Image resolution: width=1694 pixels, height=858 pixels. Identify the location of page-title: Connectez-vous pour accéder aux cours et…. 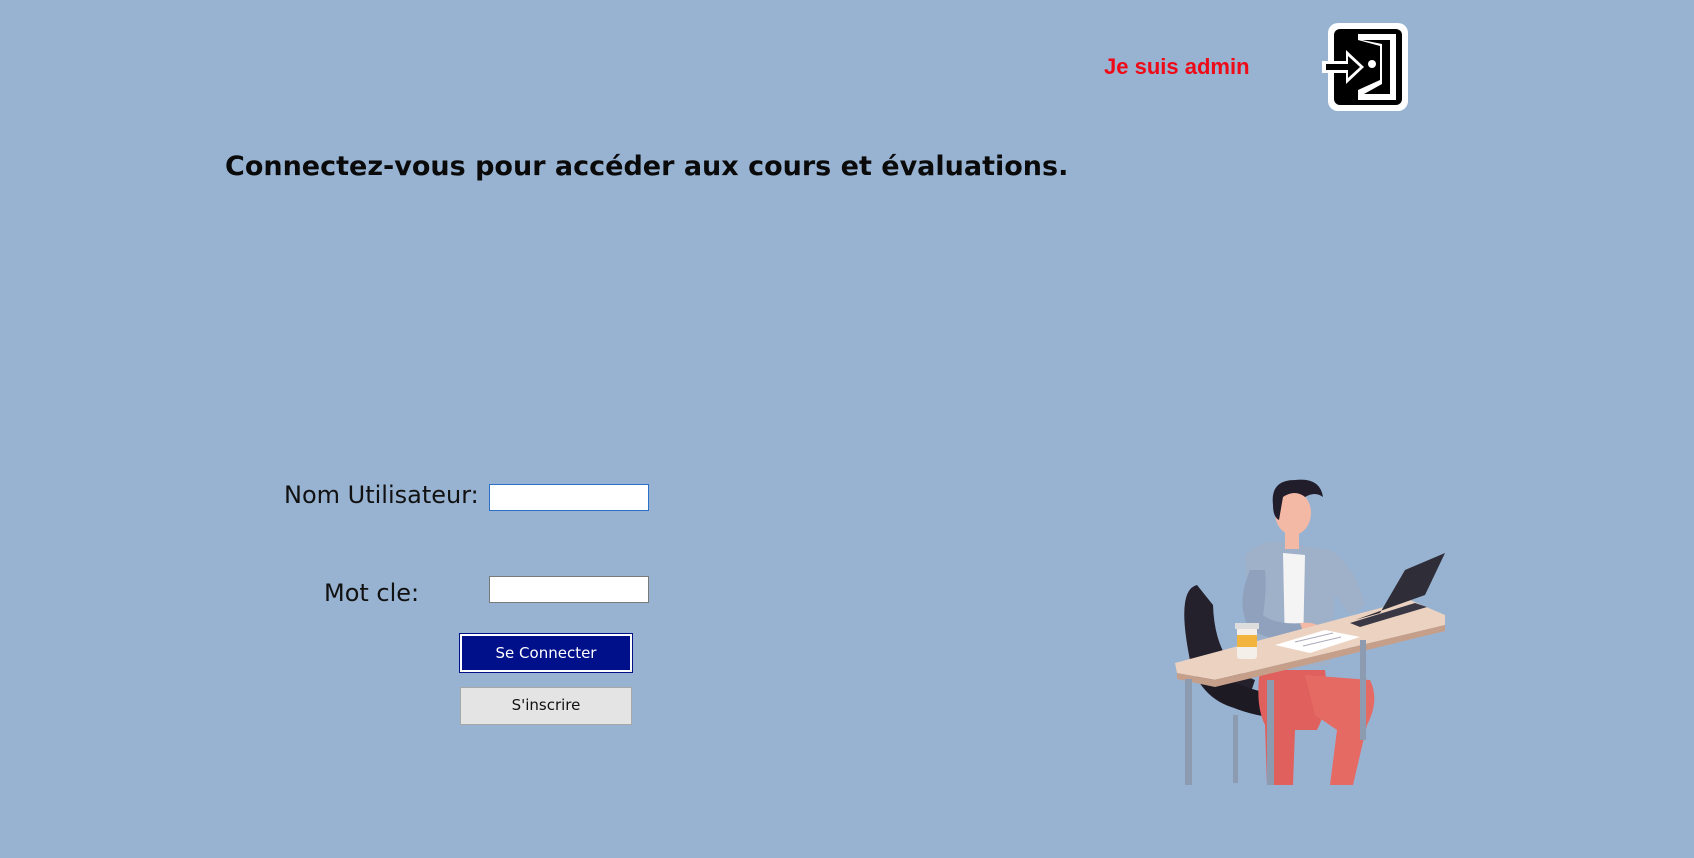
(647, 166).